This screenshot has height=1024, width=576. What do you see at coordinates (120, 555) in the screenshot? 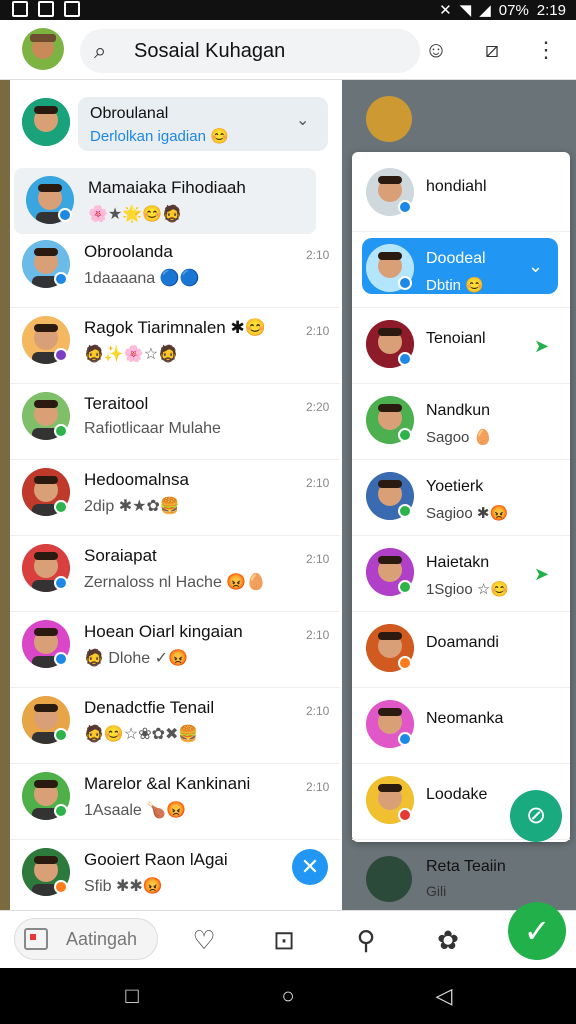
I see `chat-name: Soraiapat` at bounding box center [120, 555].